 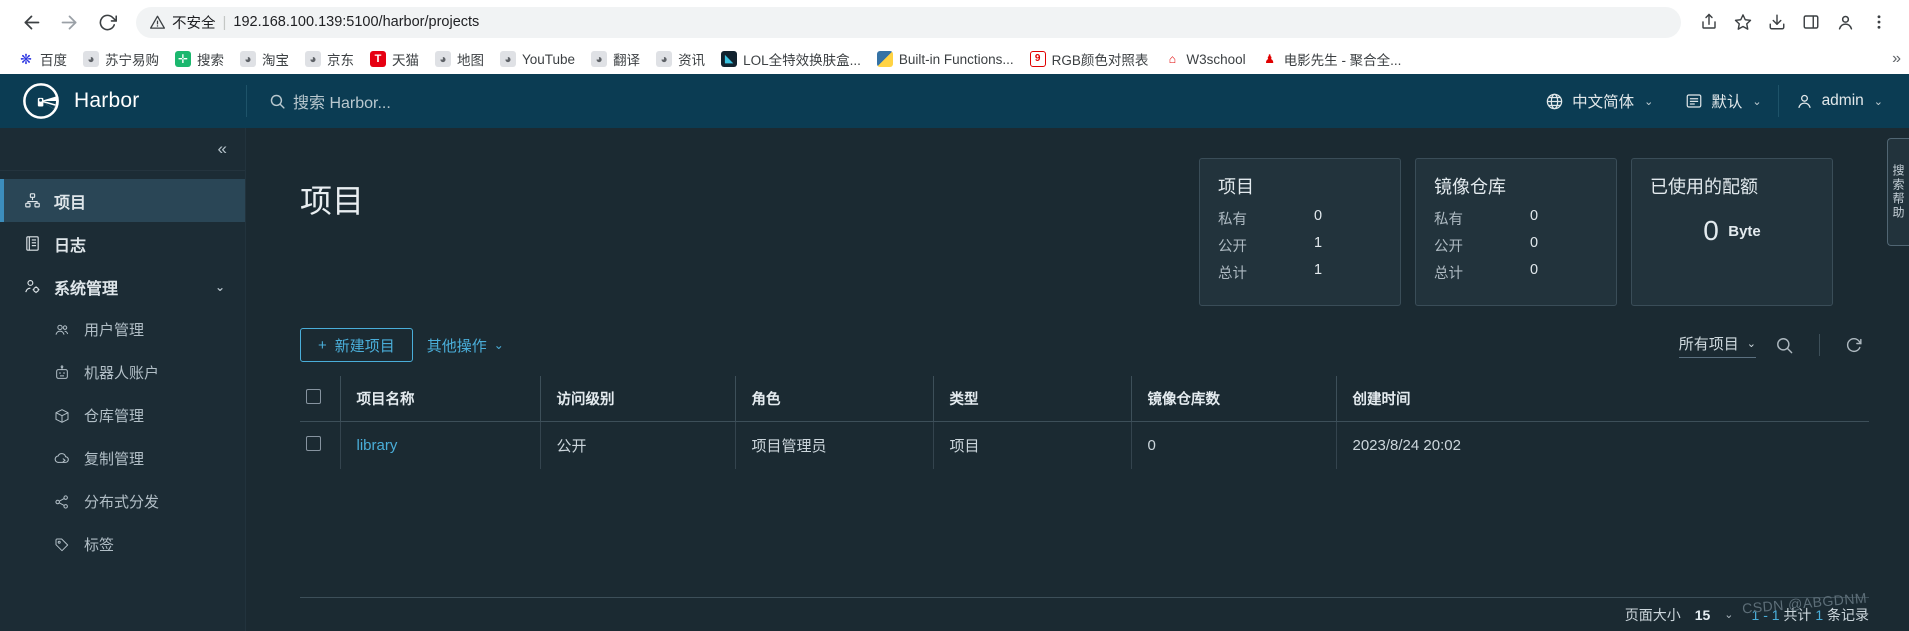 I want to click on sidebar-item-distribution: 分布式分发, so click(x=122, y=501).